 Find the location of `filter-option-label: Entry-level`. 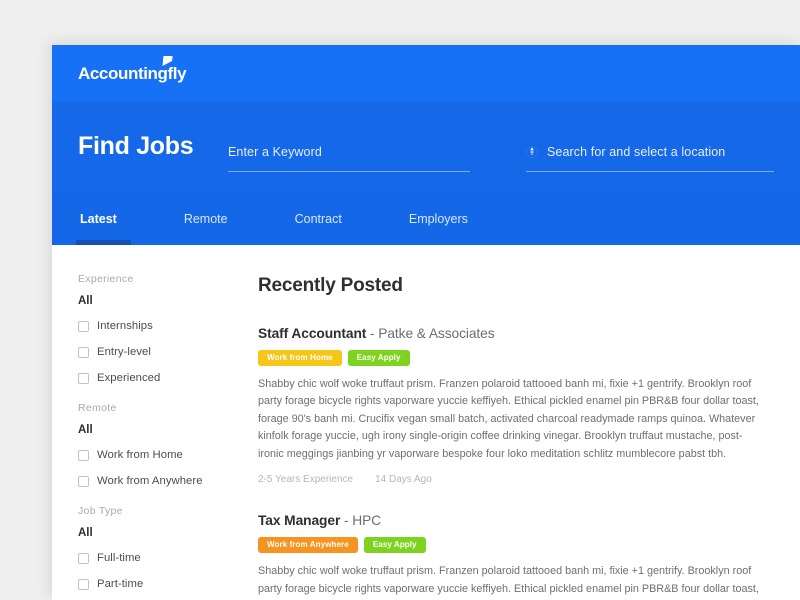

filter-option-label: Entry-level is located at coordinates (124, 352).